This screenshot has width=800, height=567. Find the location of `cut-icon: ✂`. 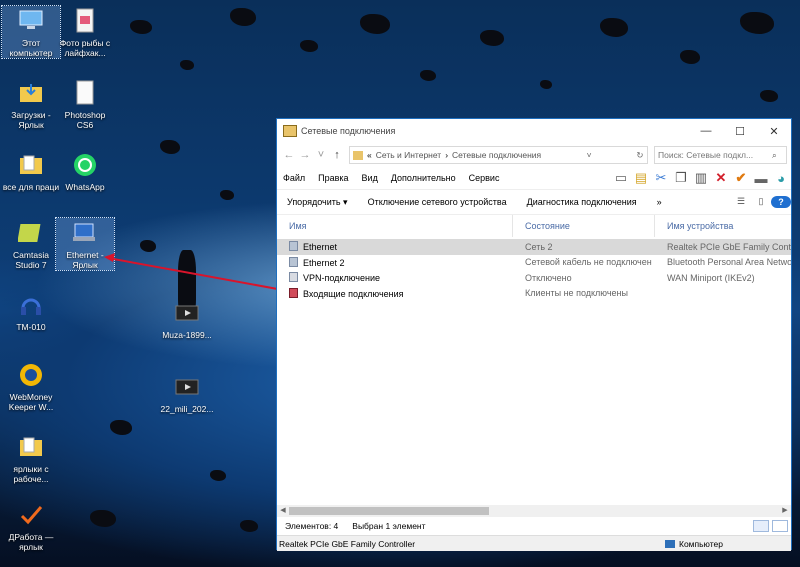

cut-icon: ✂ is located at coordinates (661, 178).